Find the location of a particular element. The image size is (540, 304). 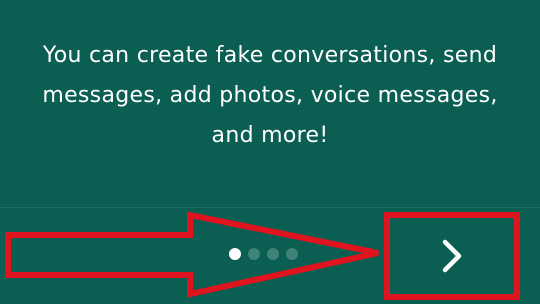

chevron-right-icon is located at coordinates (452, 256).